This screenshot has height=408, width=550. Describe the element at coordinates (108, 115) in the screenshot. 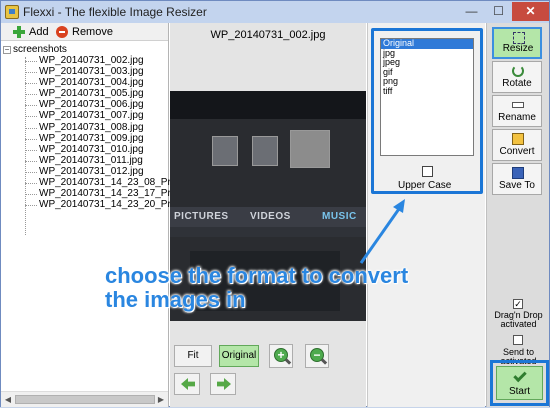

I see `tree-file-item: WP_20140731_007.jpg` at that location.